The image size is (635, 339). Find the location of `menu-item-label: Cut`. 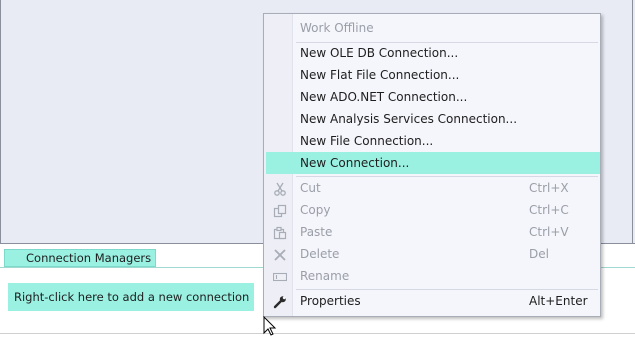

menu-item-label: Cut is located at coordinates (310, 188).